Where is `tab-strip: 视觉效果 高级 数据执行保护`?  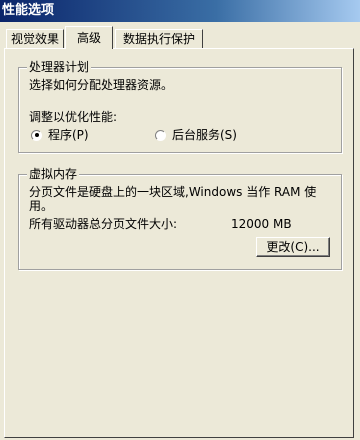
tab-strip: 视觉效果 高级 数据执行保护 is located at coordinates (181, 37).